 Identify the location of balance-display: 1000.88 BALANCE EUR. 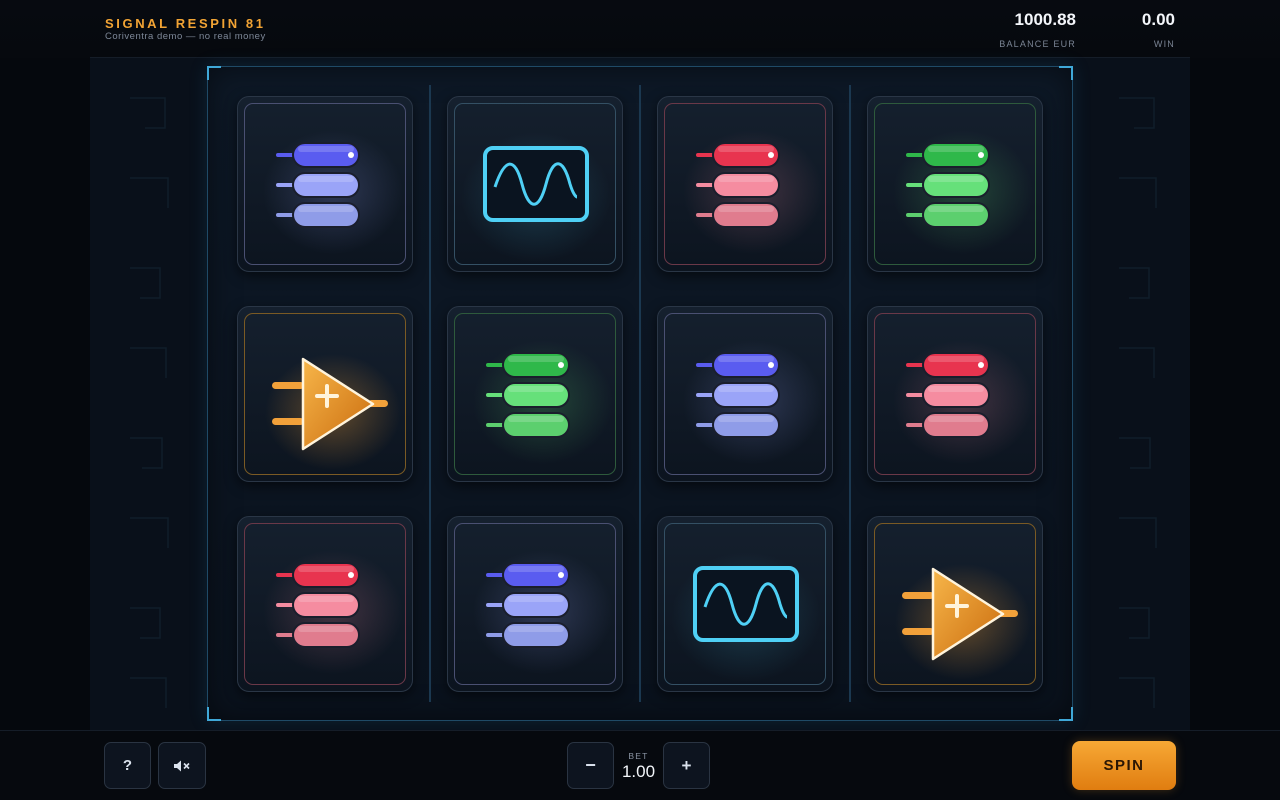
(1037, 29).